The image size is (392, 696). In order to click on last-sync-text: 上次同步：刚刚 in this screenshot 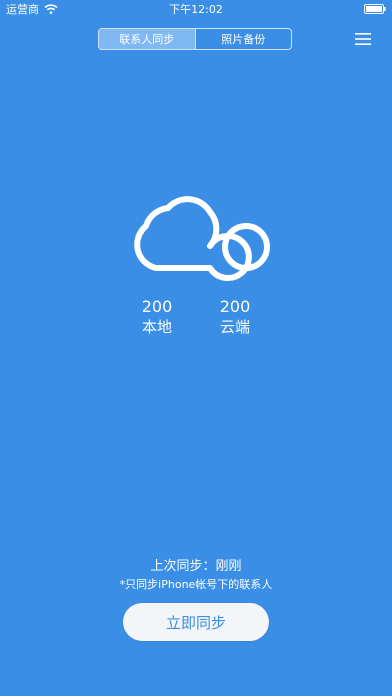, I will do `click(196, 566)`.